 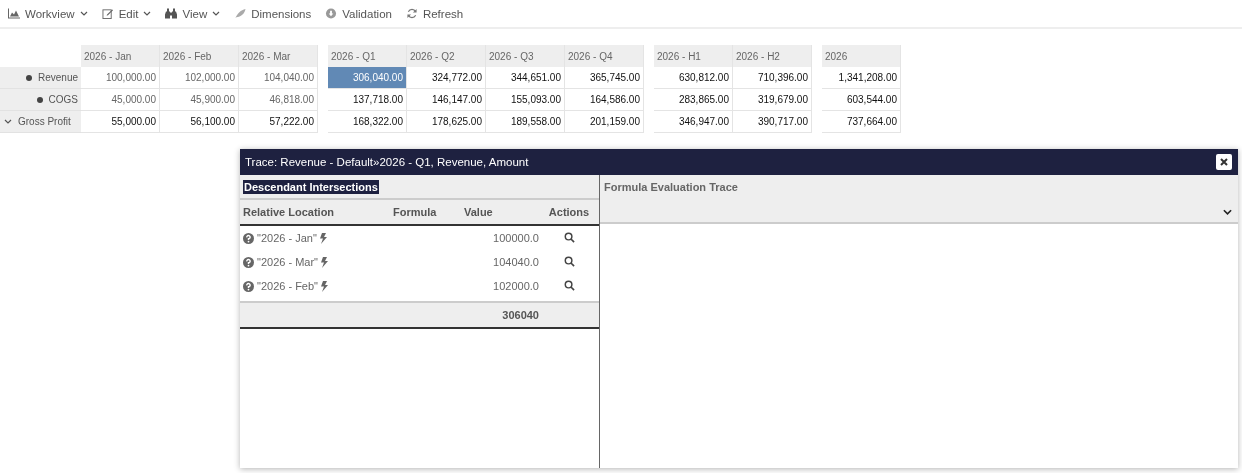 I want to click on chevron-down-icon, so click(x=1227, y=212).